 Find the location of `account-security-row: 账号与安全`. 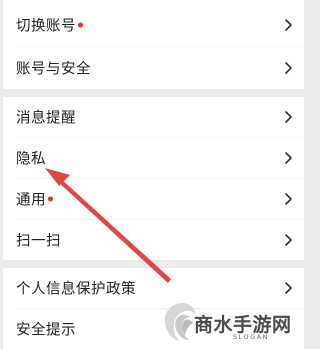

account-security-row: 账号与安全 is located at coordinates (153, 68).